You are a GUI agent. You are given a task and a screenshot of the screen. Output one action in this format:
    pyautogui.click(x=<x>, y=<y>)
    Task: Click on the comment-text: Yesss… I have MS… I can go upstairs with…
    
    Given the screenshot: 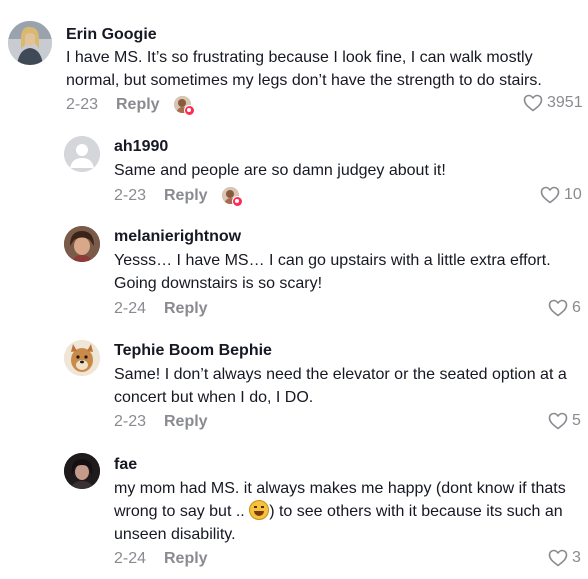 What is the action you would take?
    pyautogui.click(x=332, y=272)
    